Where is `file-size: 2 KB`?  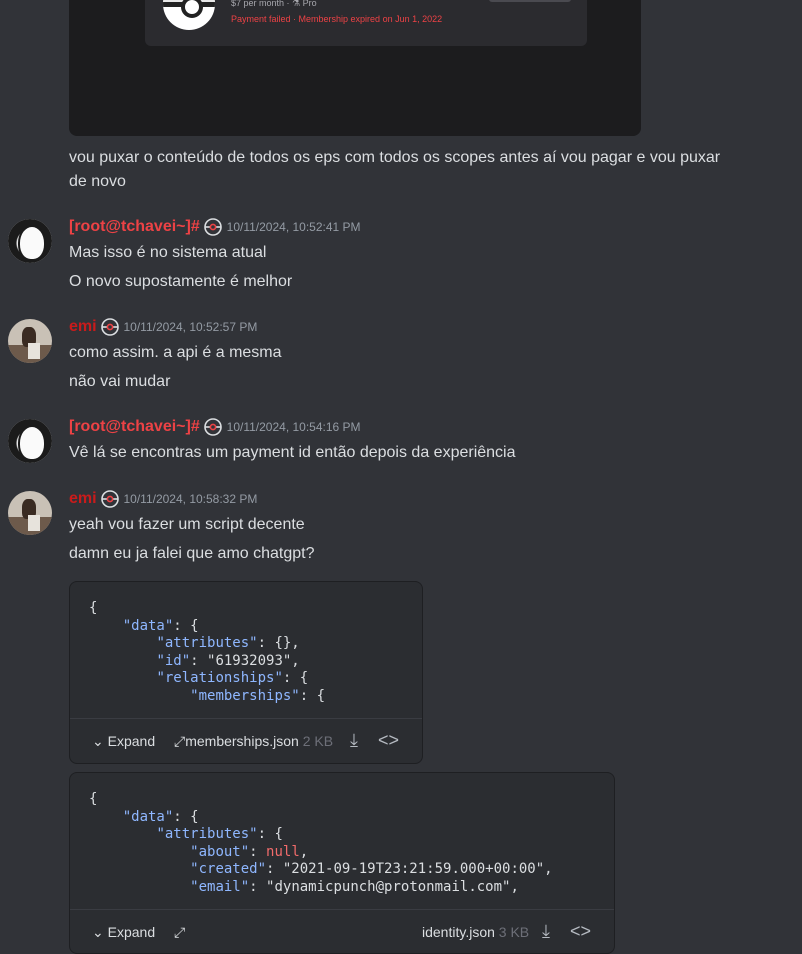 file-size: 2 KB is located at coordinates (318, 741).